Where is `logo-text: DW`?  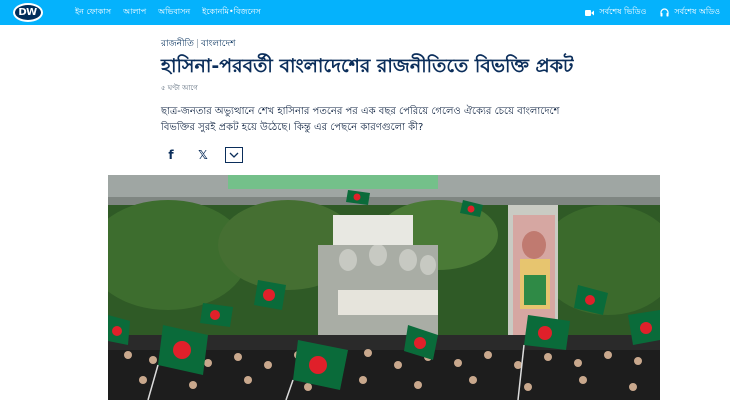 logo-text: DW is located at coordinates (27, 12).